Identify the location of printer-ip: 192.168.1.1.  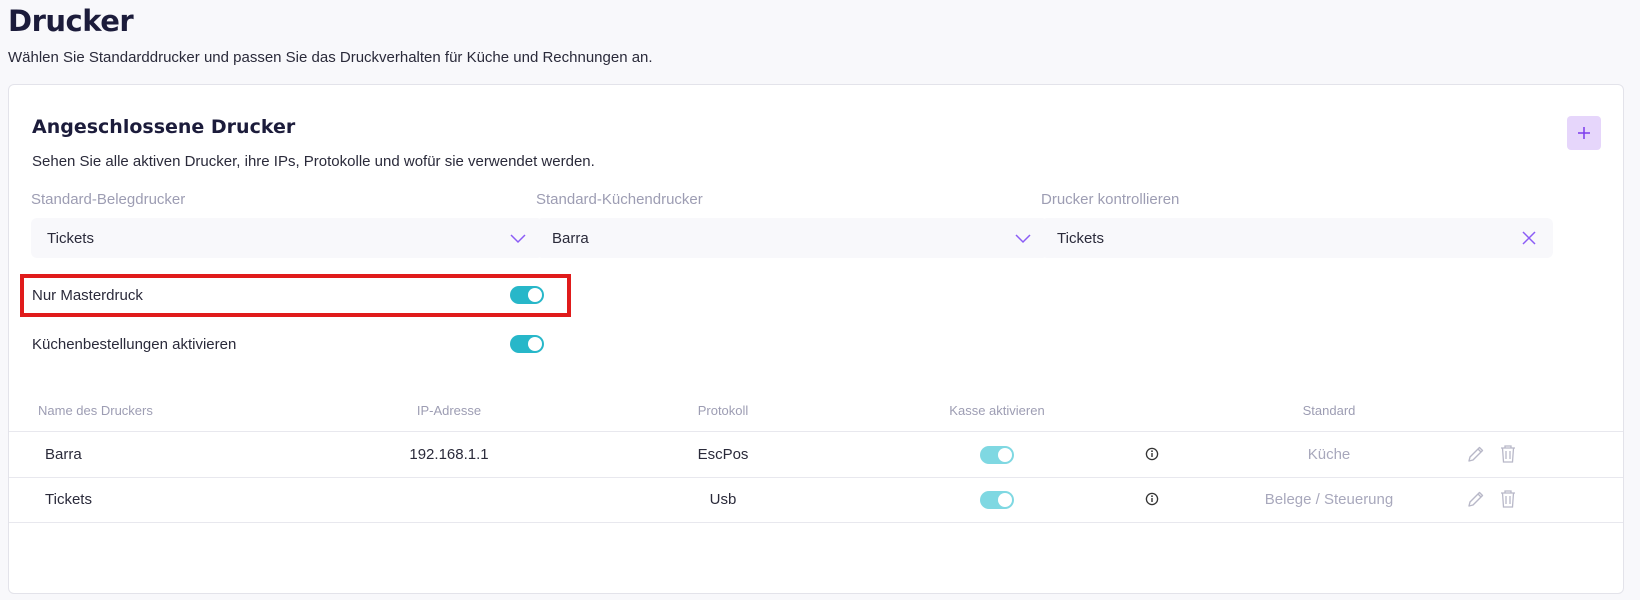
(449, 454).